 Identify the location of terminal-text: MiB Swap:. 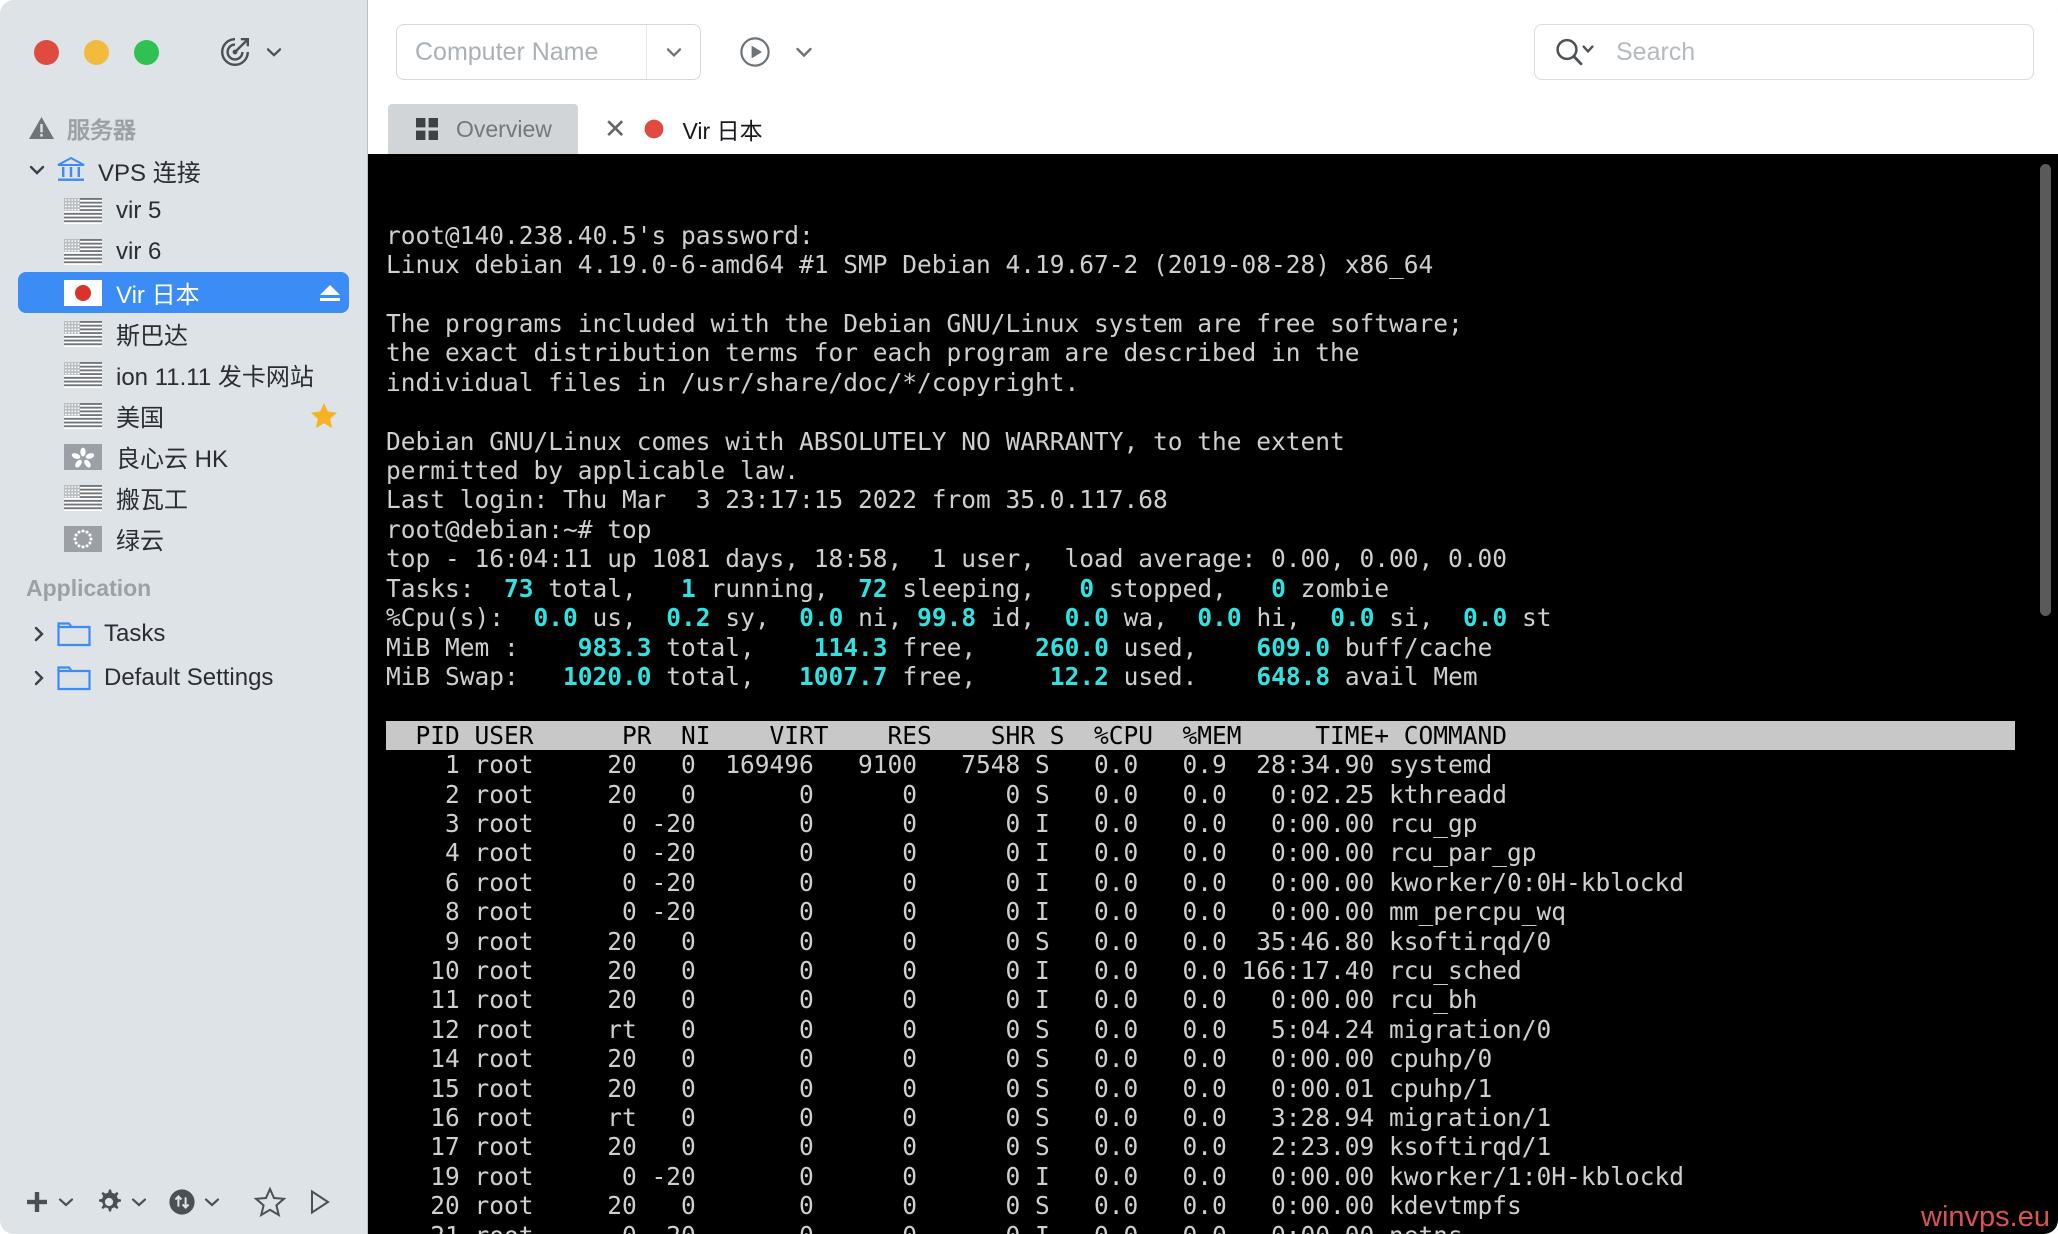
(475, 676).